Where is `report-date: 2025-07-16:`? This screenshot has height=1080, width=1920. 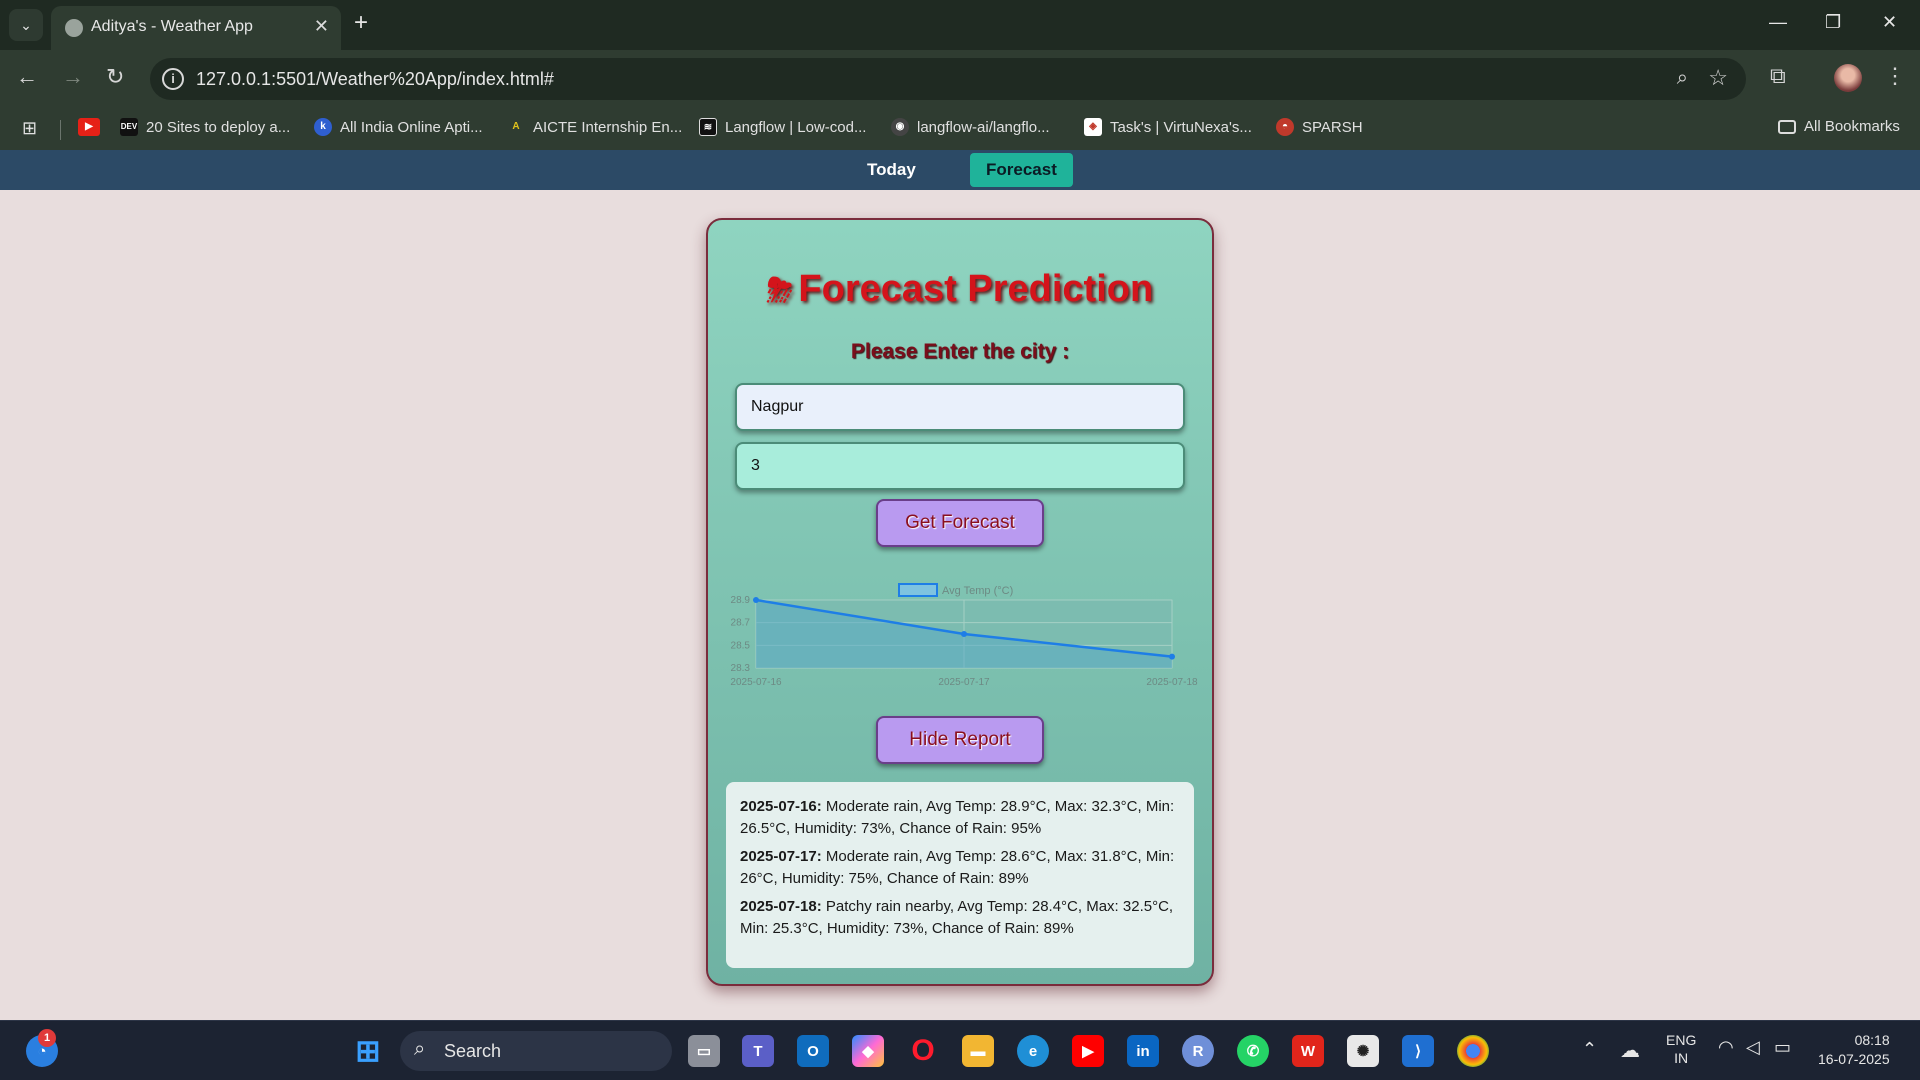
report-date: 2025-07-16: is located at coordinates (781, 806).